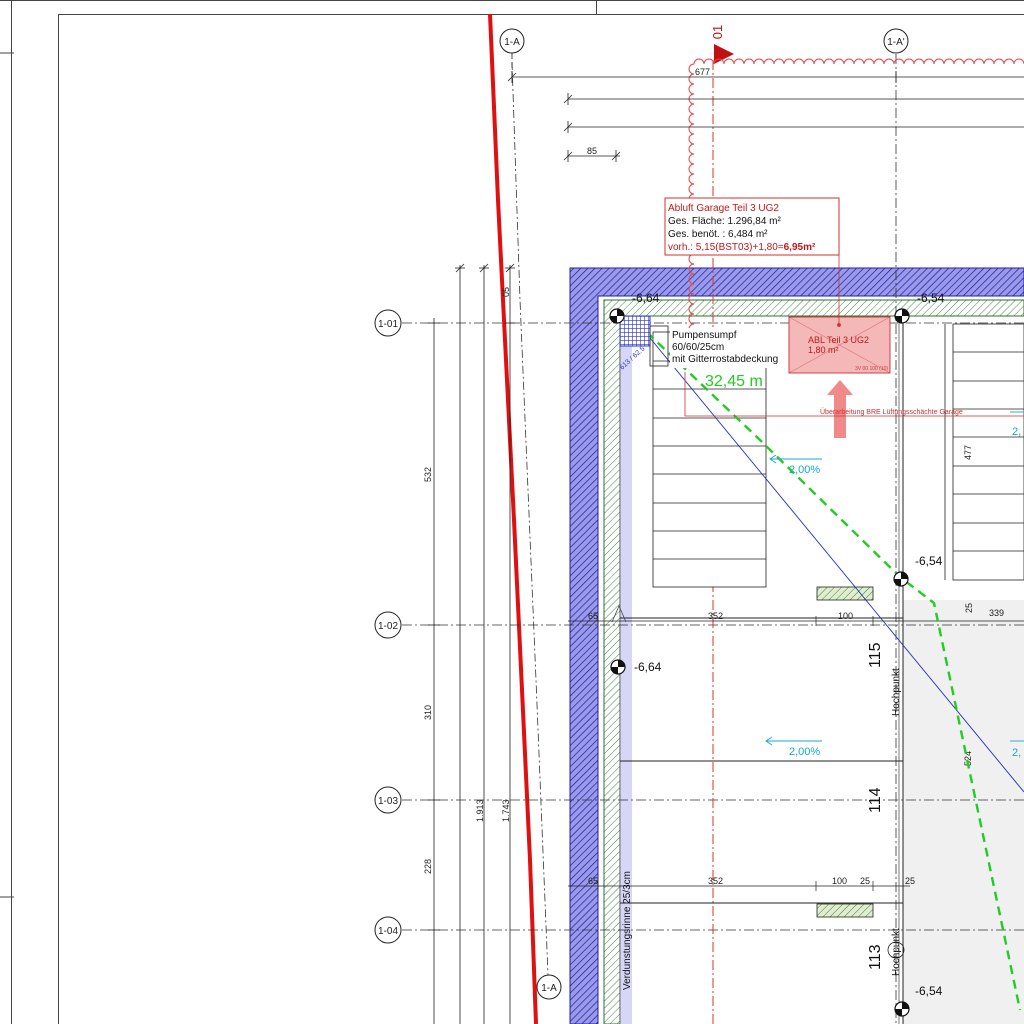 Image resolution: width=1024 pixels, height=1024 pixels. What do you see at coordinates (969, 608) in the screenshot?
I see `dim-row1-25: 25` at bounding box center [969, 608].